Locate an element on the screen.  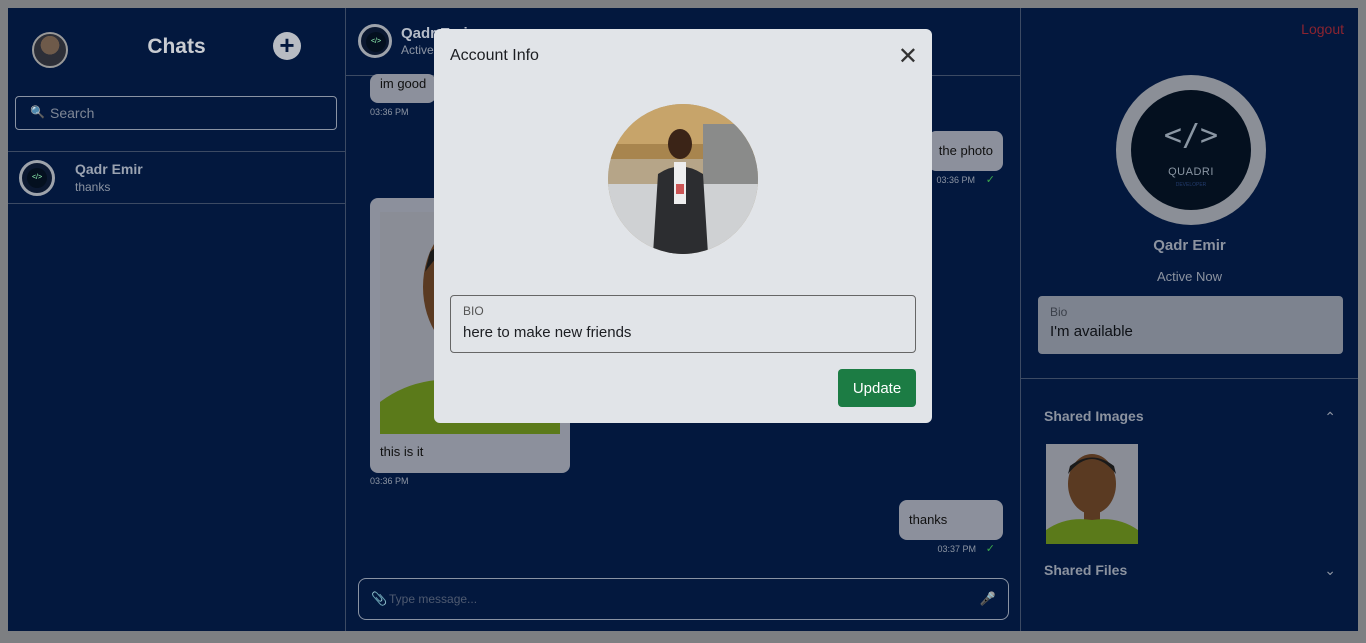
account-avatar is located at coordinates (683, 179).